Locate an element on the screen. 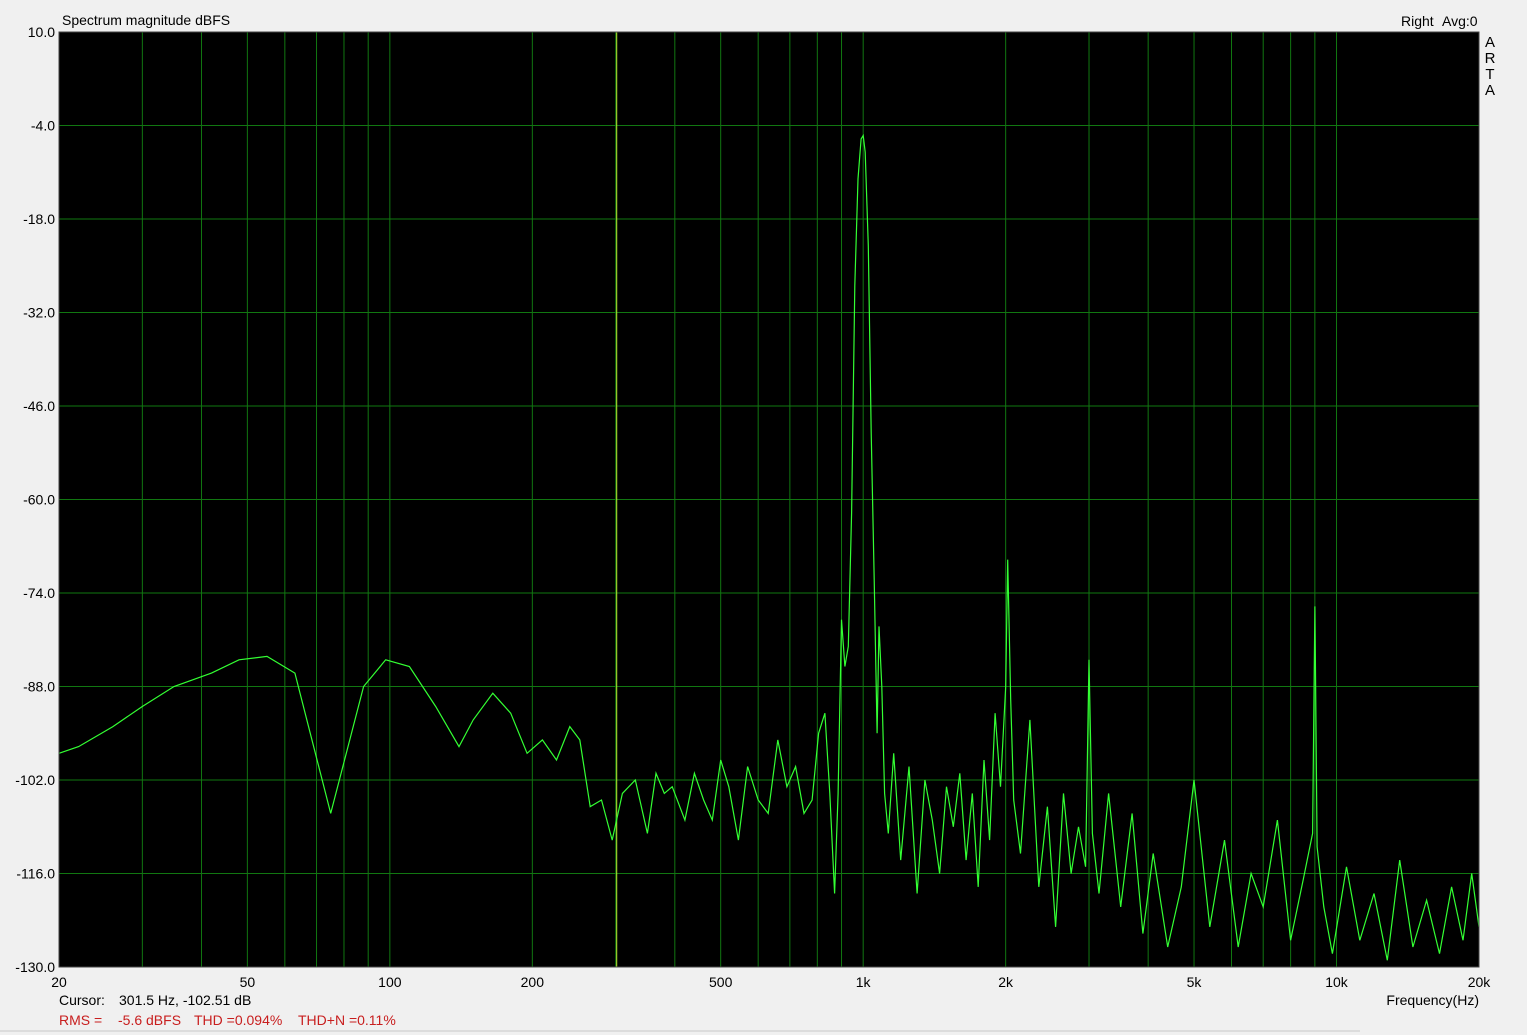  y-tick-label: -116.0 is located at coordinates (35, 874).